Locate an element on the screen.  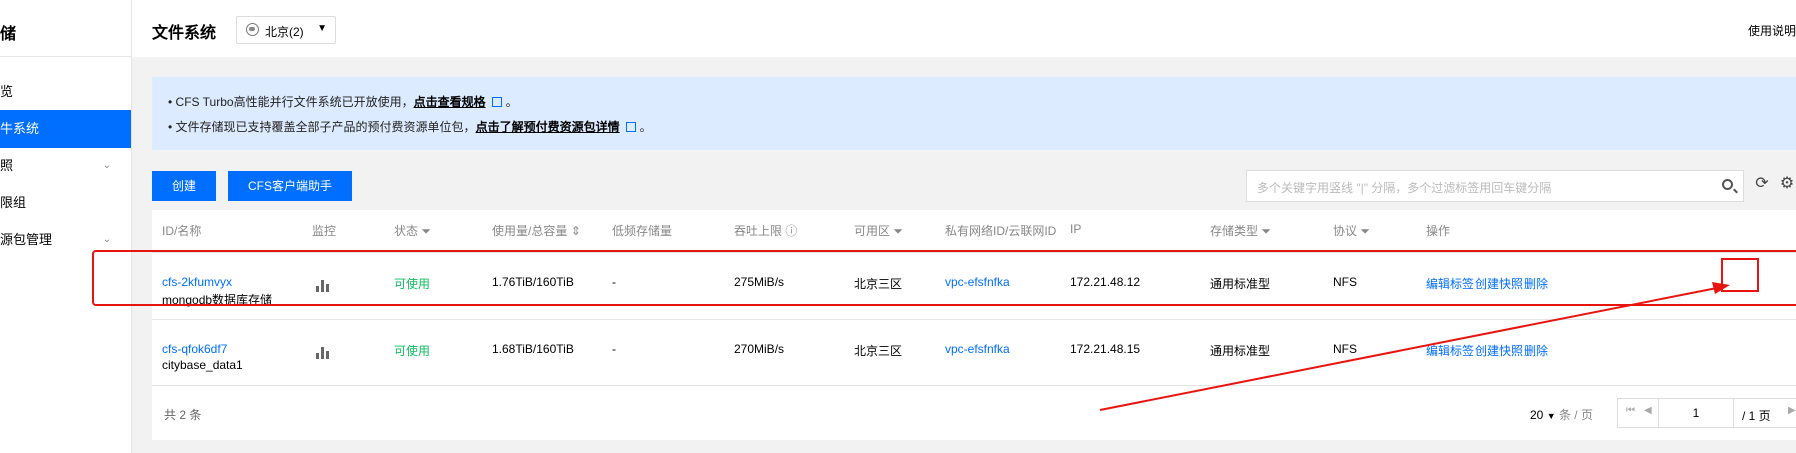
column-header-storage-type: 存储类型 ⏷ is located at coordinates (1240, 230).